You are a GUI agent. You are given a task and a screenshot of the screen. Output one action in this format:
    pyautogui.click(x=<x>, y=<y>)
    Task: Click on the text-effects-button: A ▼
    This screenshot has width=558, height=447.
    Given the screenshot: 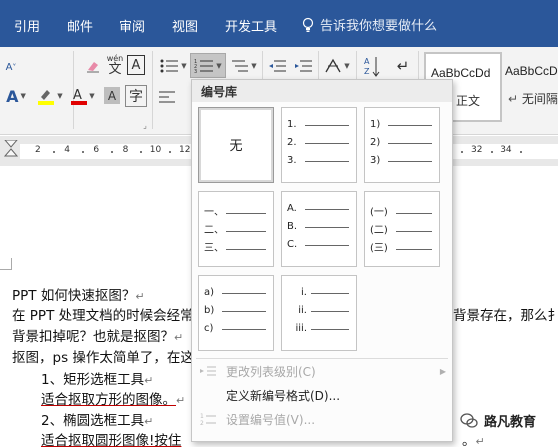 What is the action you would take?
    pyautogui.click(x=16, y=96)
    